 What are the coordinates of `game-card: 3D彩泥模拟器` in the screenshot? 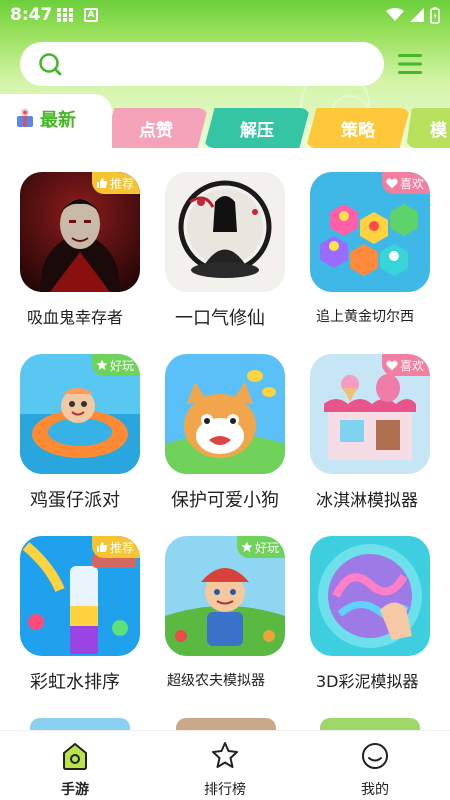 It's located at (380, 626).